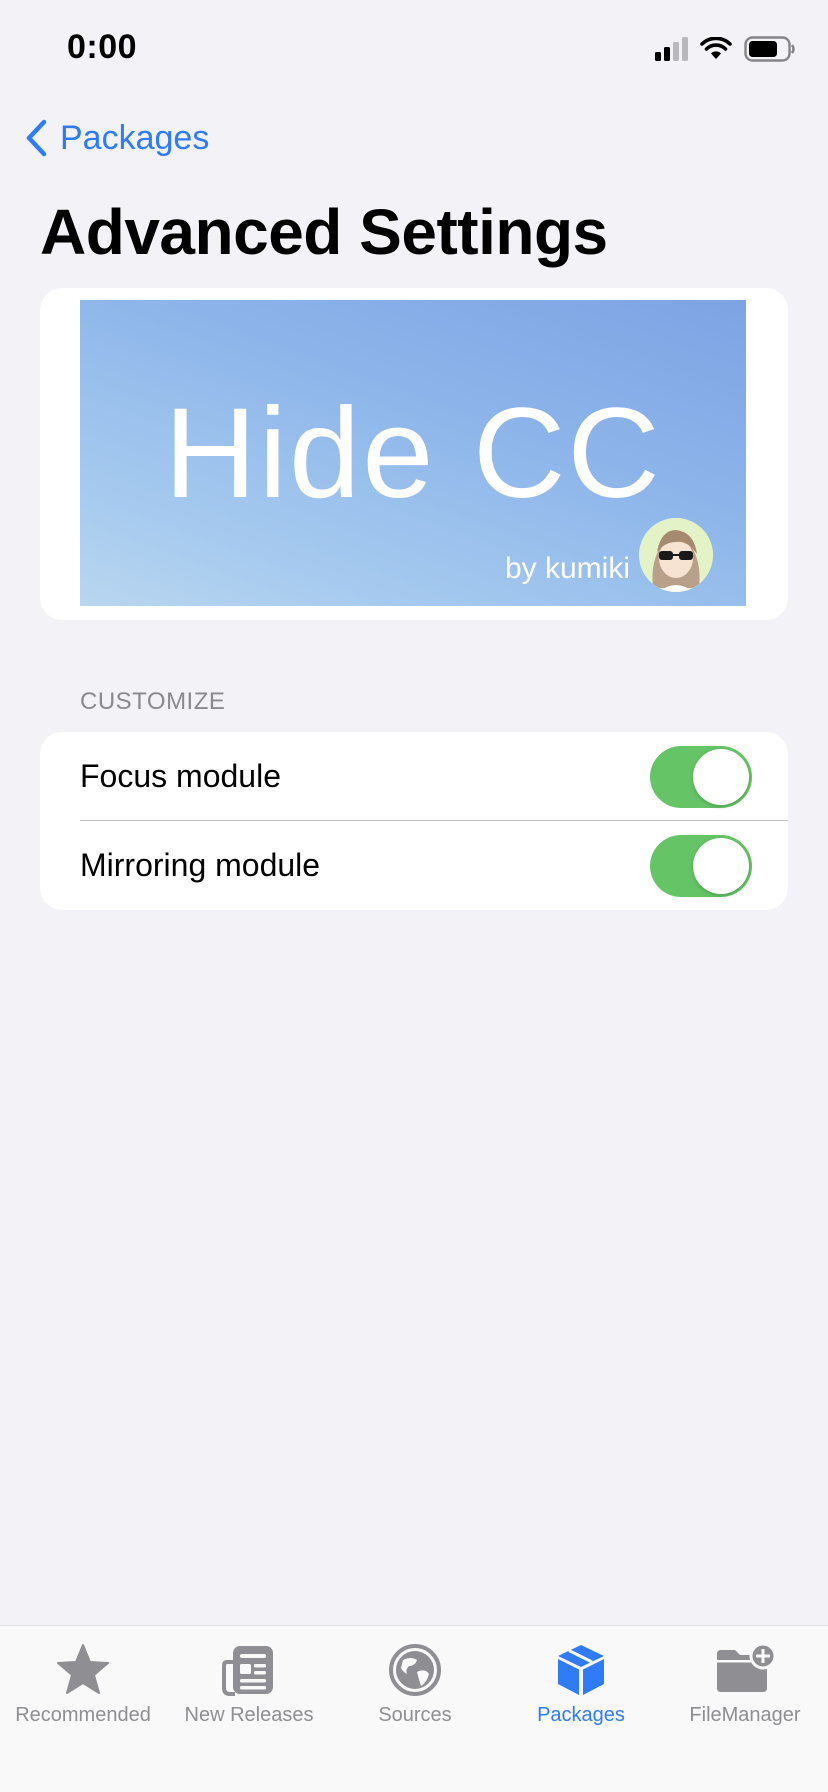 The width and height of the screenshot is (828, 1792). What do you see at coordinates (415, 1670) in the screenshot?
I see `globe-icon` at bounding box center [415, 1670].